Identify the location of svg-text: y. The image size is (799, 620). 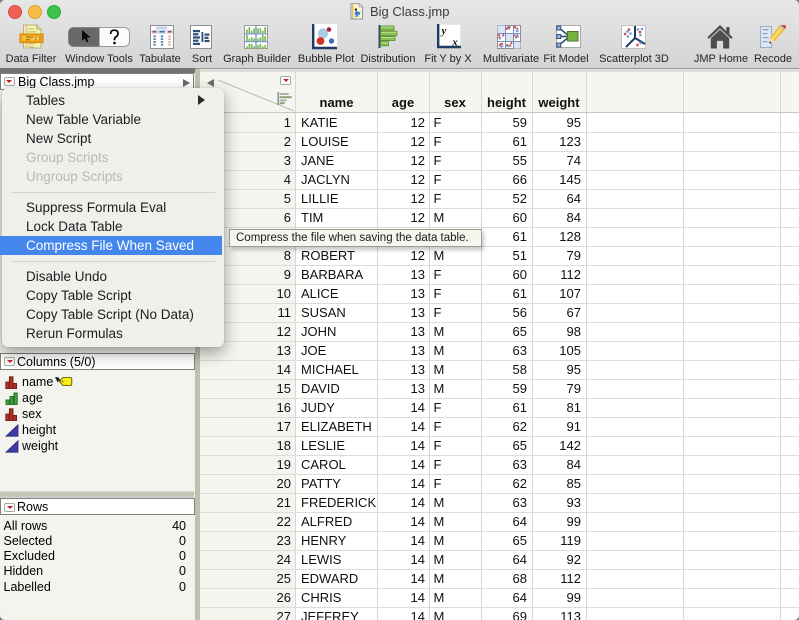
(443, 31).